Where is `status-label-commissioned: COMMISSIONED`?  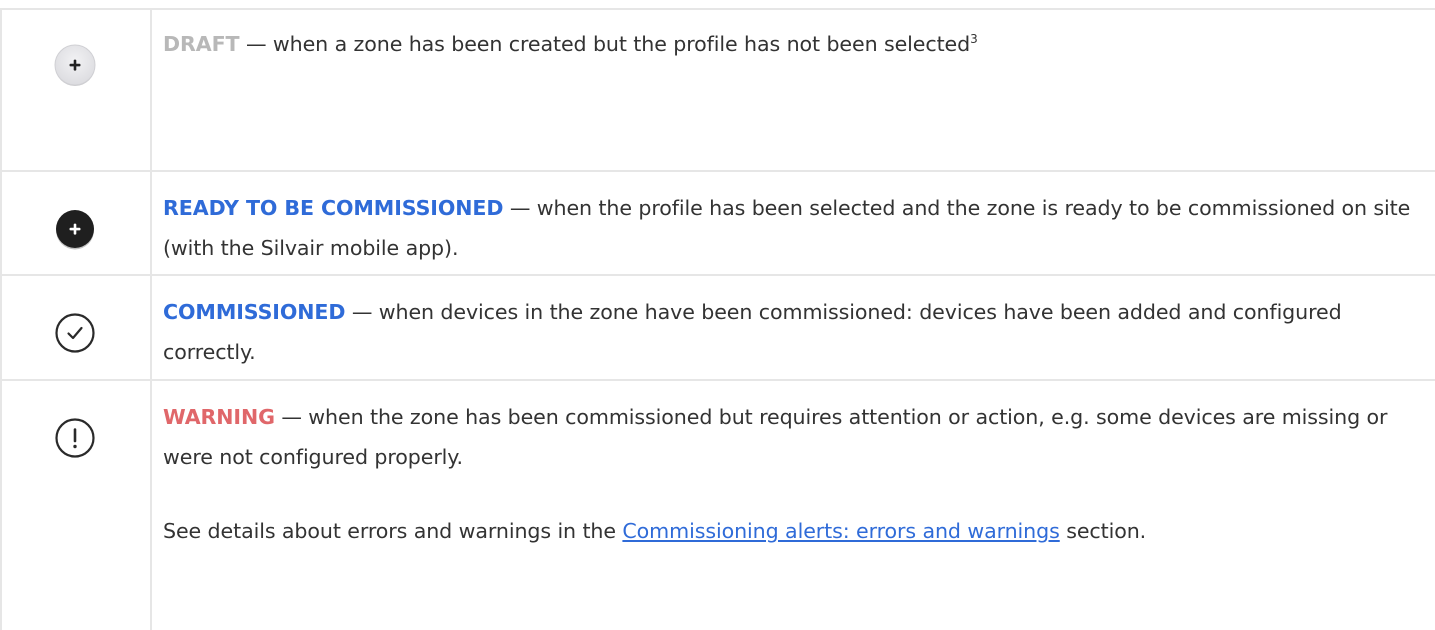
status-label-commissioned: COMMISSIONED is located at coordinates (254, 312).